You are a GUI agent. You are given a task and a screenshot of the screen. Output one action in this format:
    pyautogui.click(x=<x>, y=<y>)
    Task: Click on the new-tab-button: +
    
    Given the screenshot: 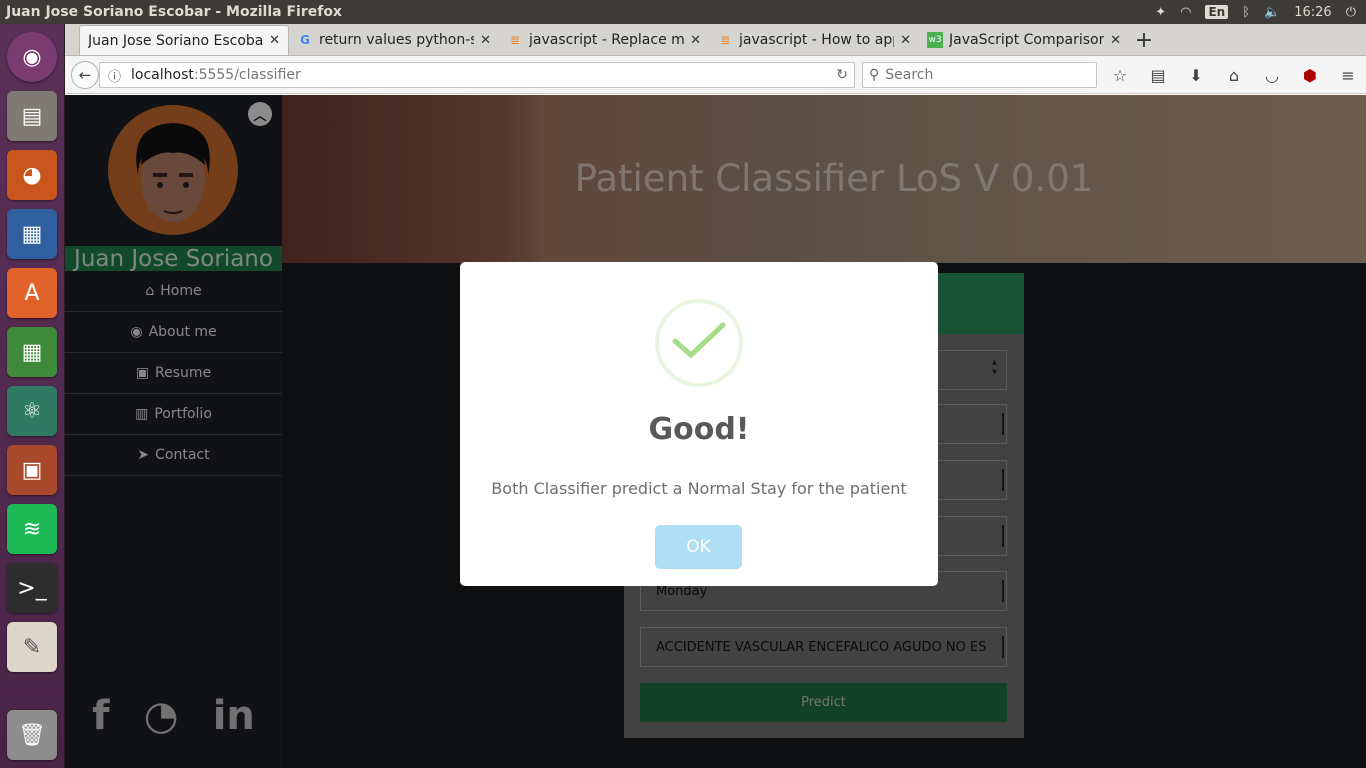 What is the action you would take?
    pyautogui.click(x=1144, y=40)
    